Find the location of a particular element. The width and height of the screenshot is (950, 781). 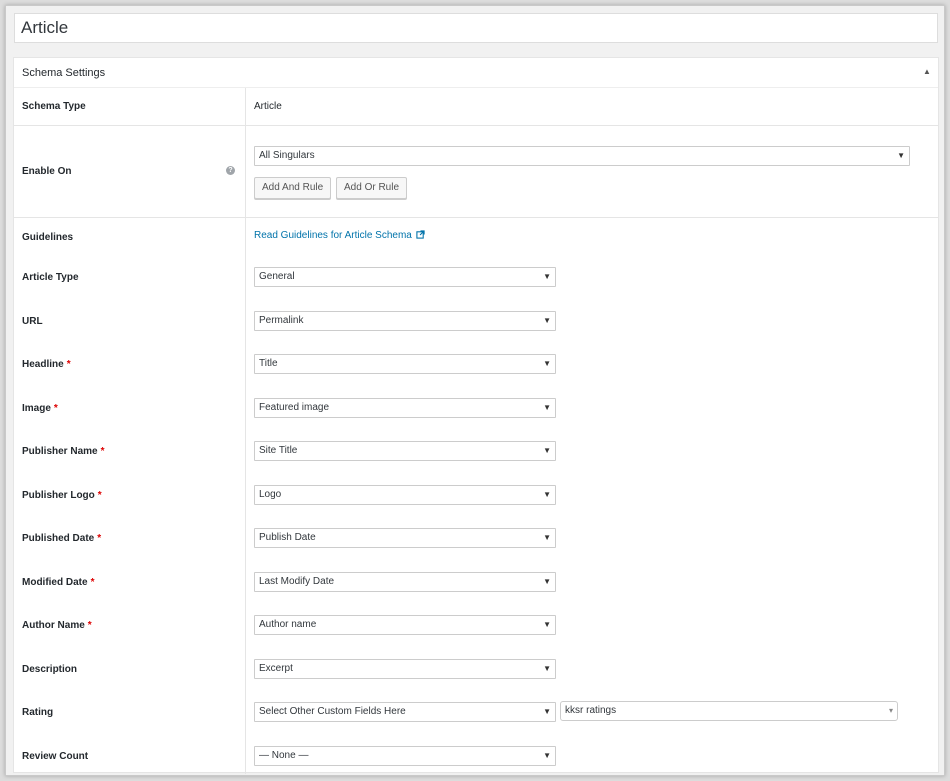

enable-on-select: All Singulars ▼ is located at coordinates (582, 156).